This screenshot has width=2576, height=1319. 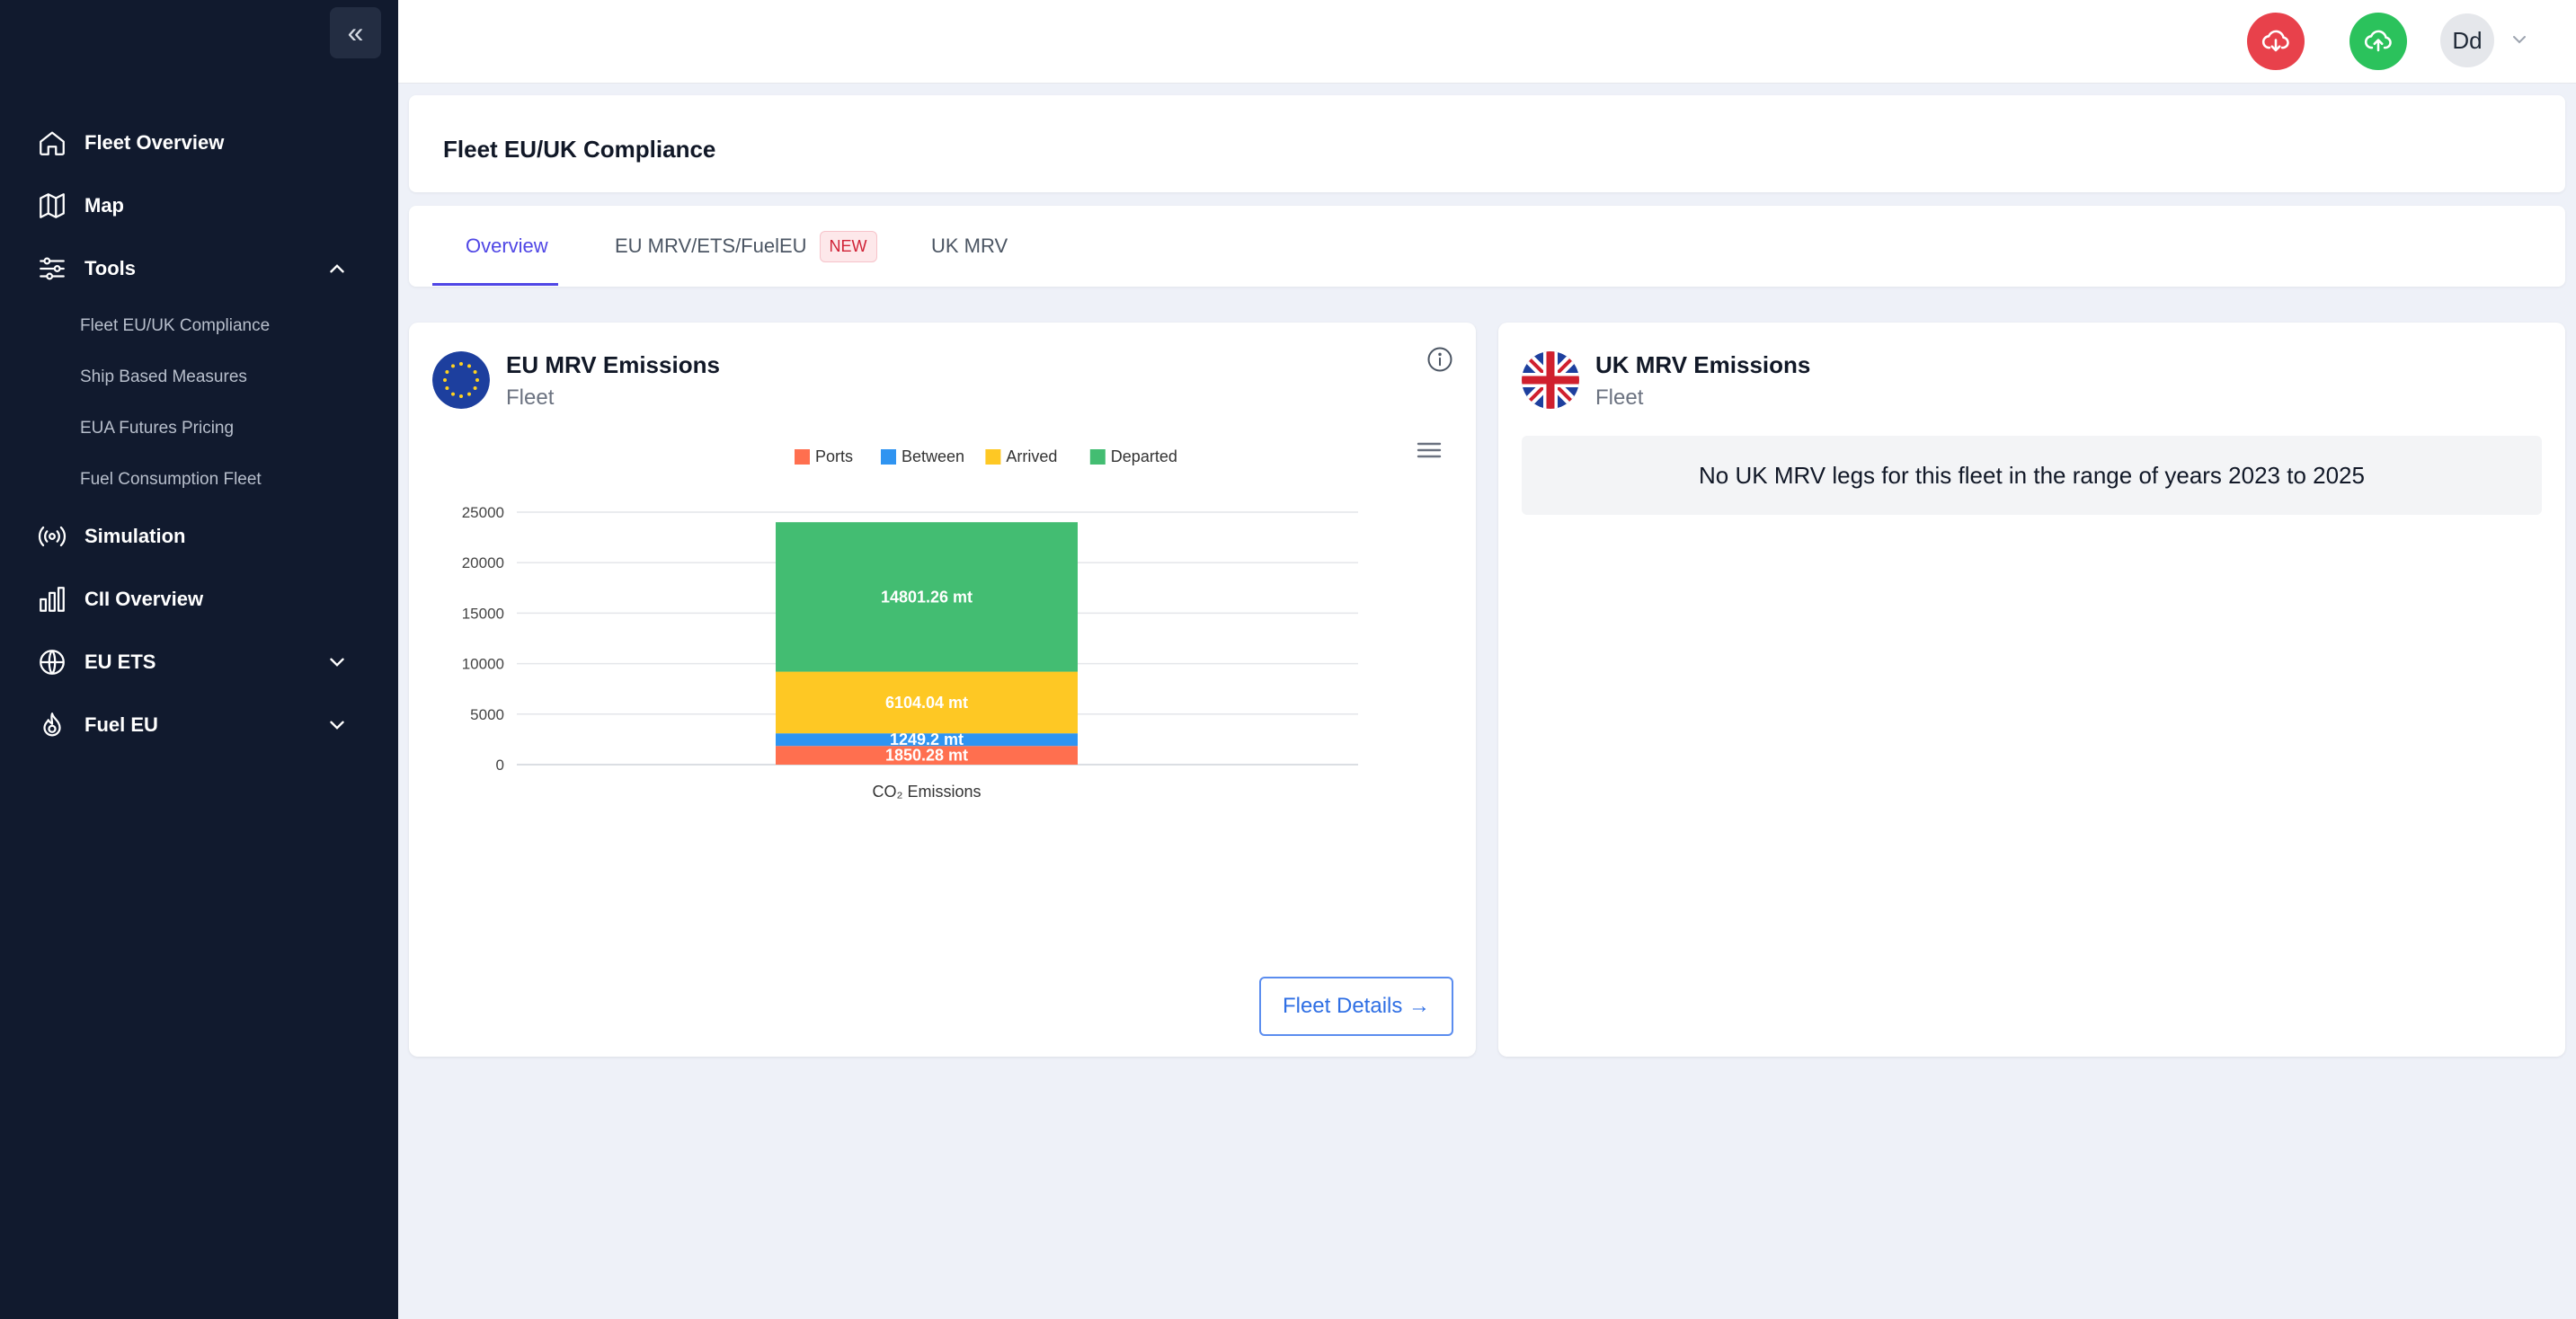 I want to click on y-tick-label: 15000, so click(x=483, y=613).